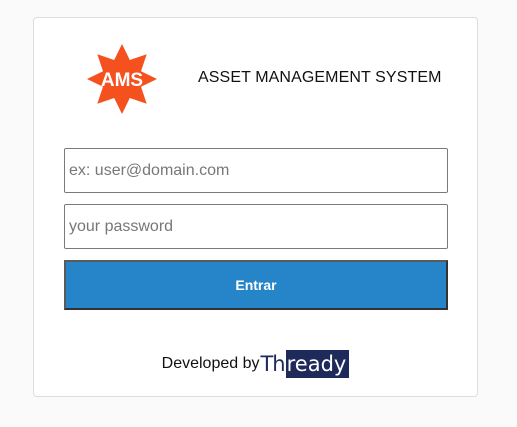  I want to click on footer-developed-by: Developed by, so click(210, 363).